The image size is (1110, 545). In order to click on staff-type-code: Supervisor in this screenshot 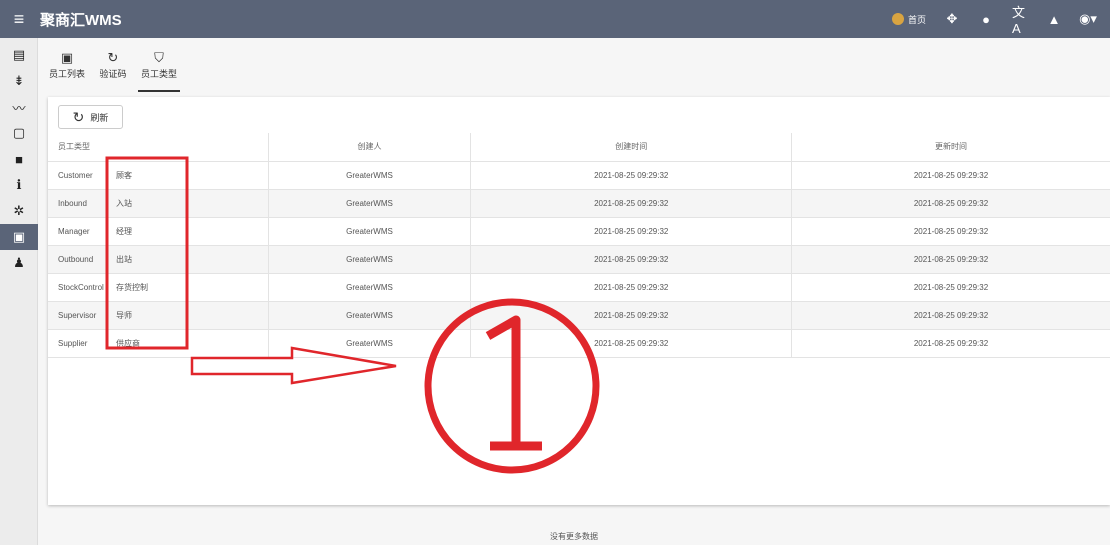, I will do `click(77, 315)`.